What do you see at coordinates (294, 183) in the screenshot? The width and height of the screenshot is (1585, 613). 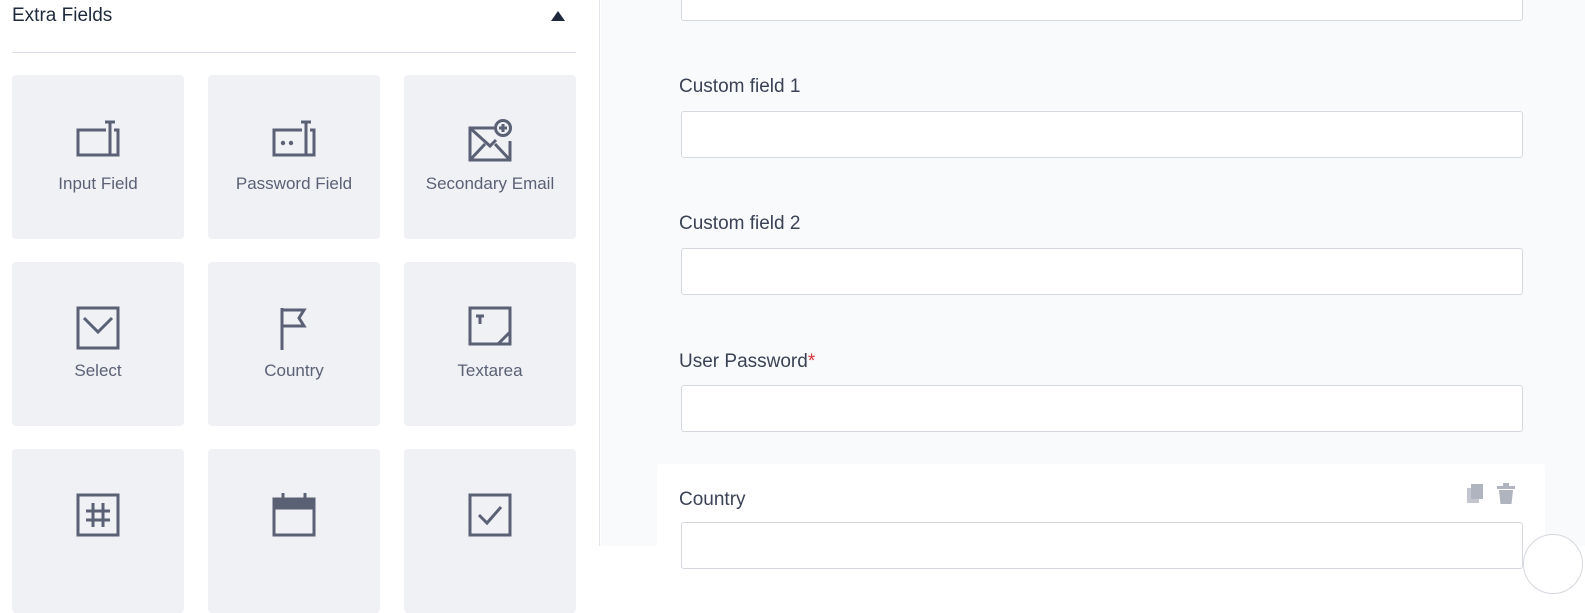 I see `tile-label: Password Field` at bounding box center [294, 183].